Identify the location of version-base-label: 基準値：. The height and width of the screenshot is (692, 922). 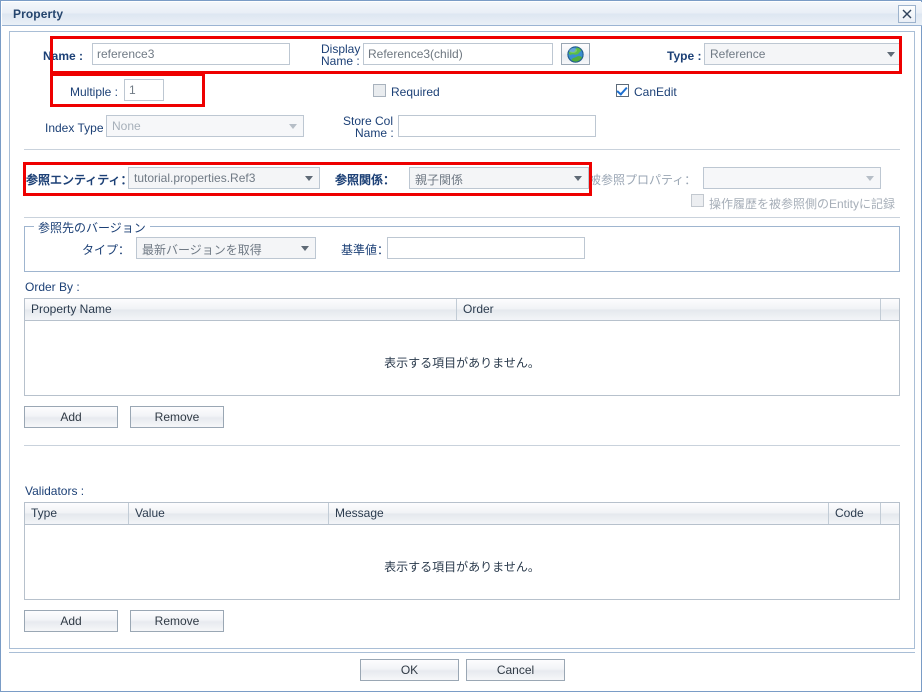
(365, 250).